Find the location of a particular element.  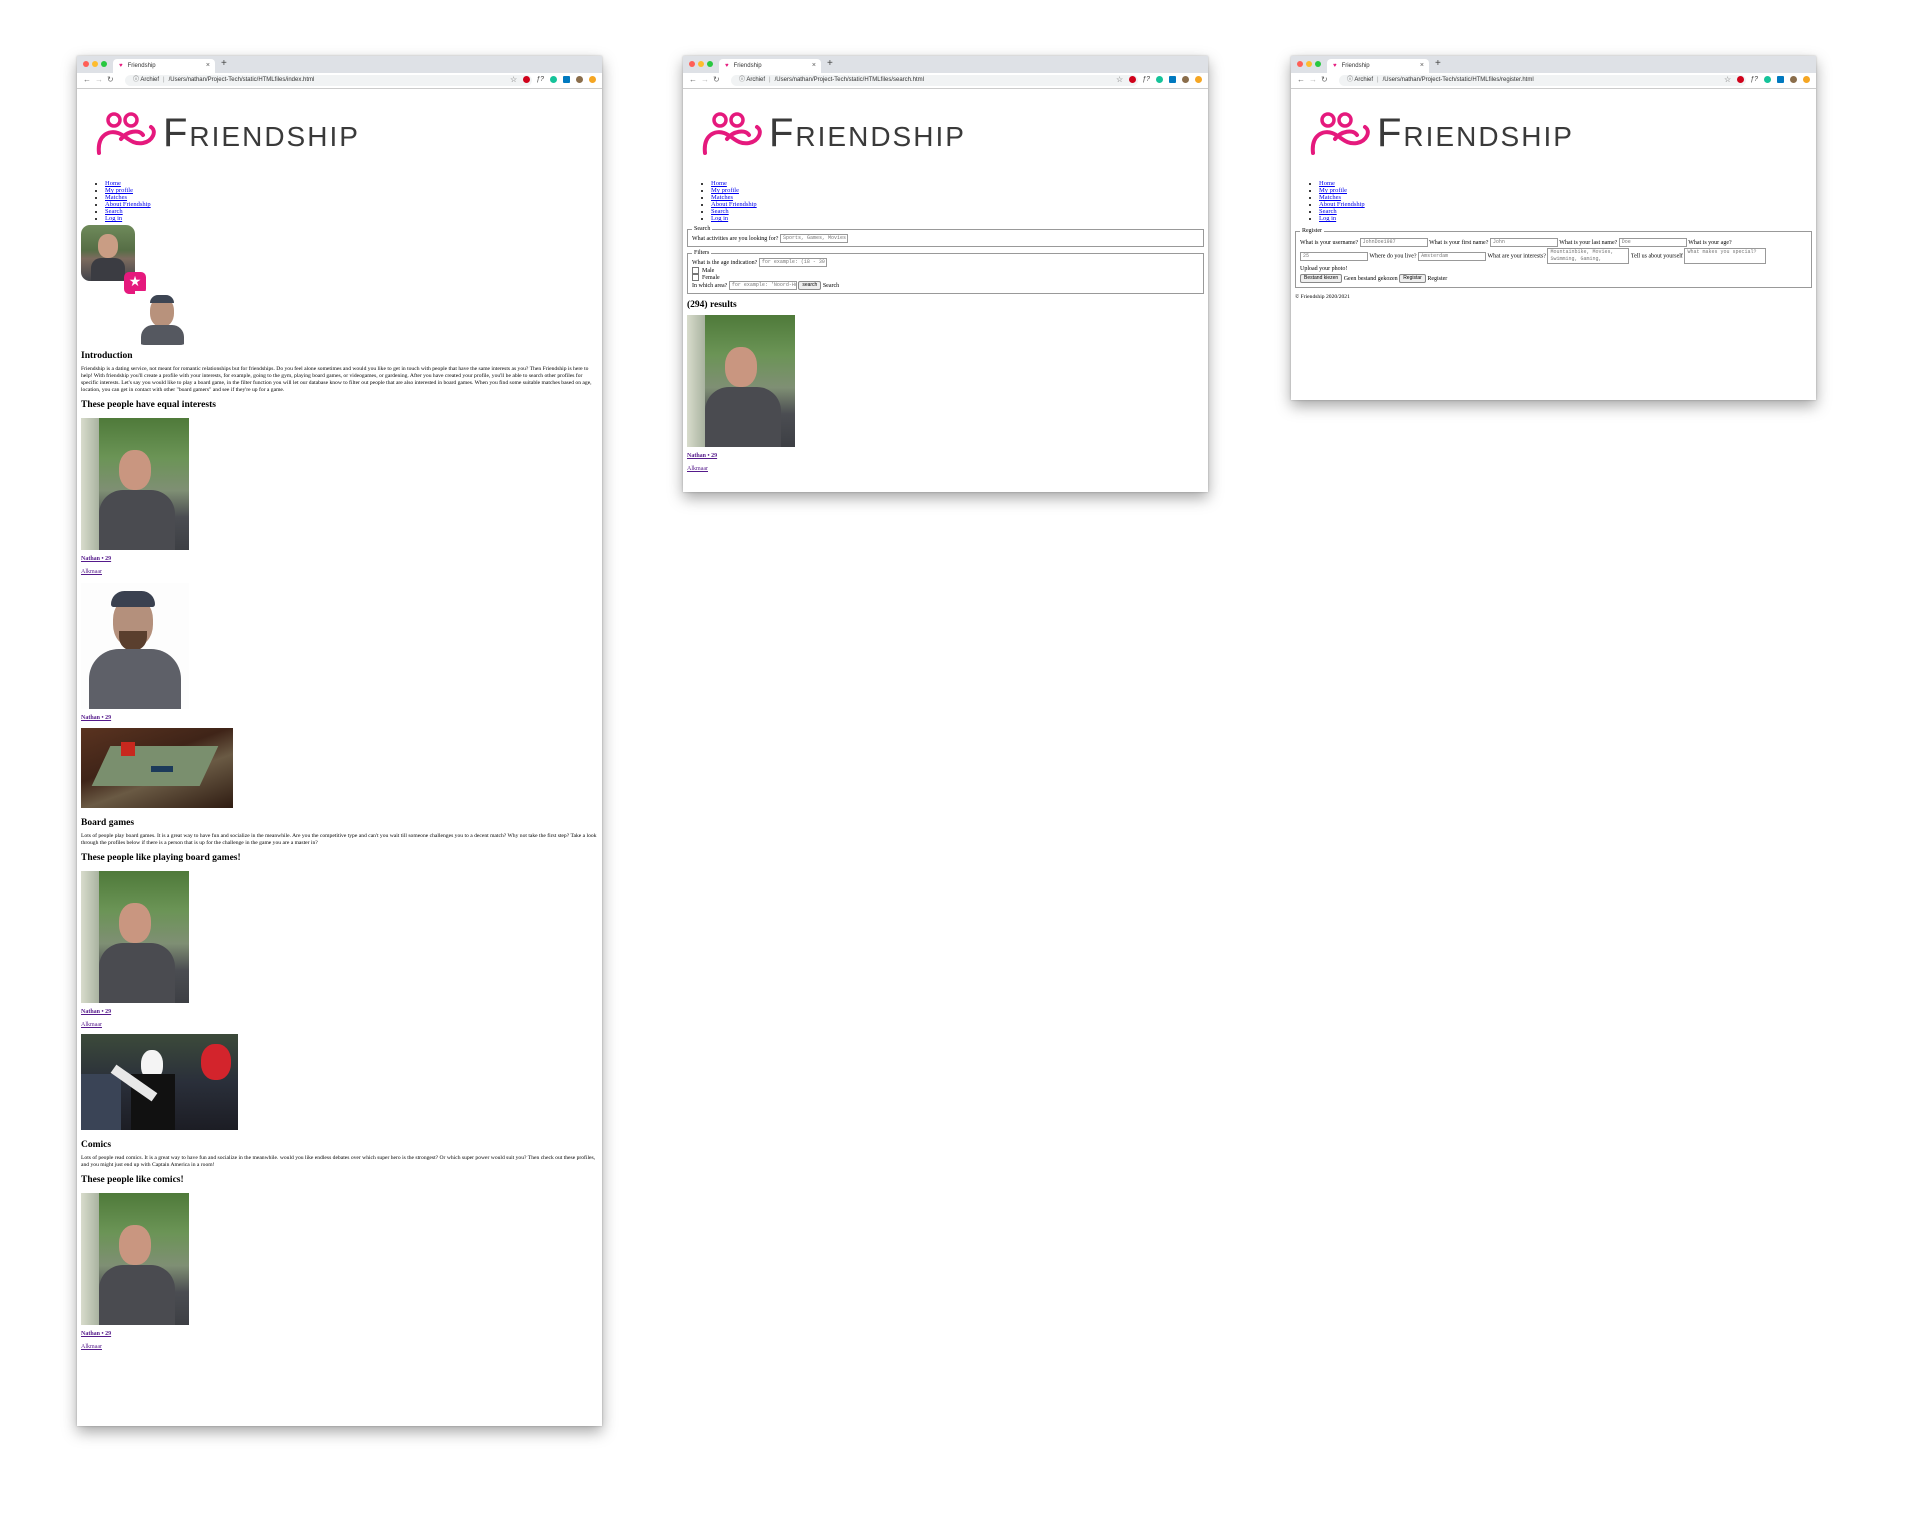

firstname-input: John is located at coordinates (1523, 243).